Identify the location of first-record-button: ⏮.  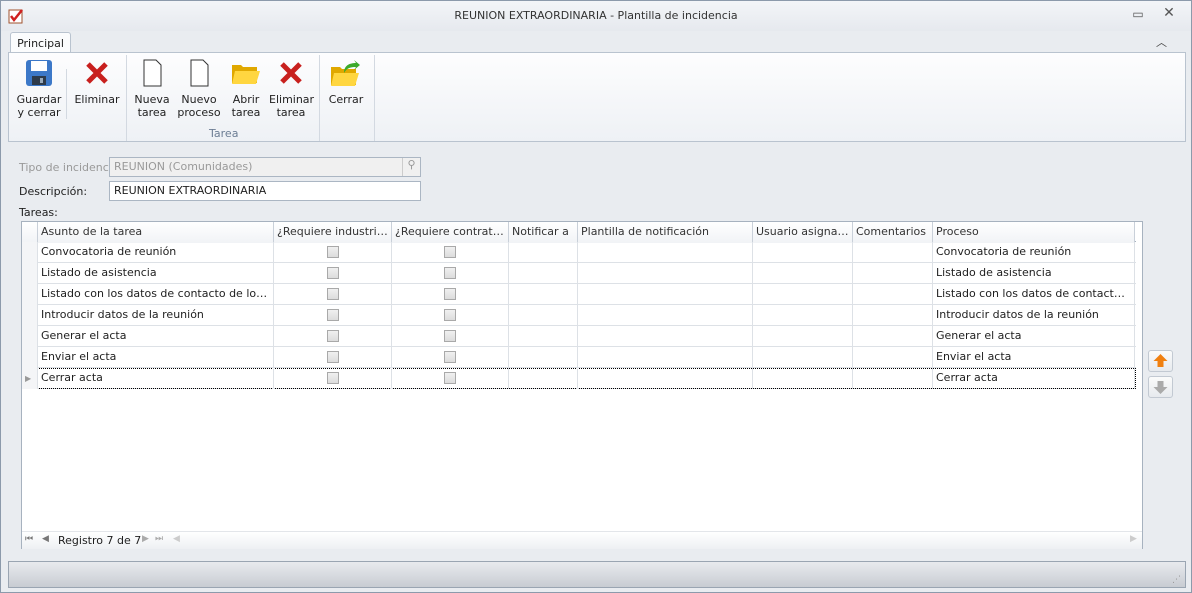
(29, 539).